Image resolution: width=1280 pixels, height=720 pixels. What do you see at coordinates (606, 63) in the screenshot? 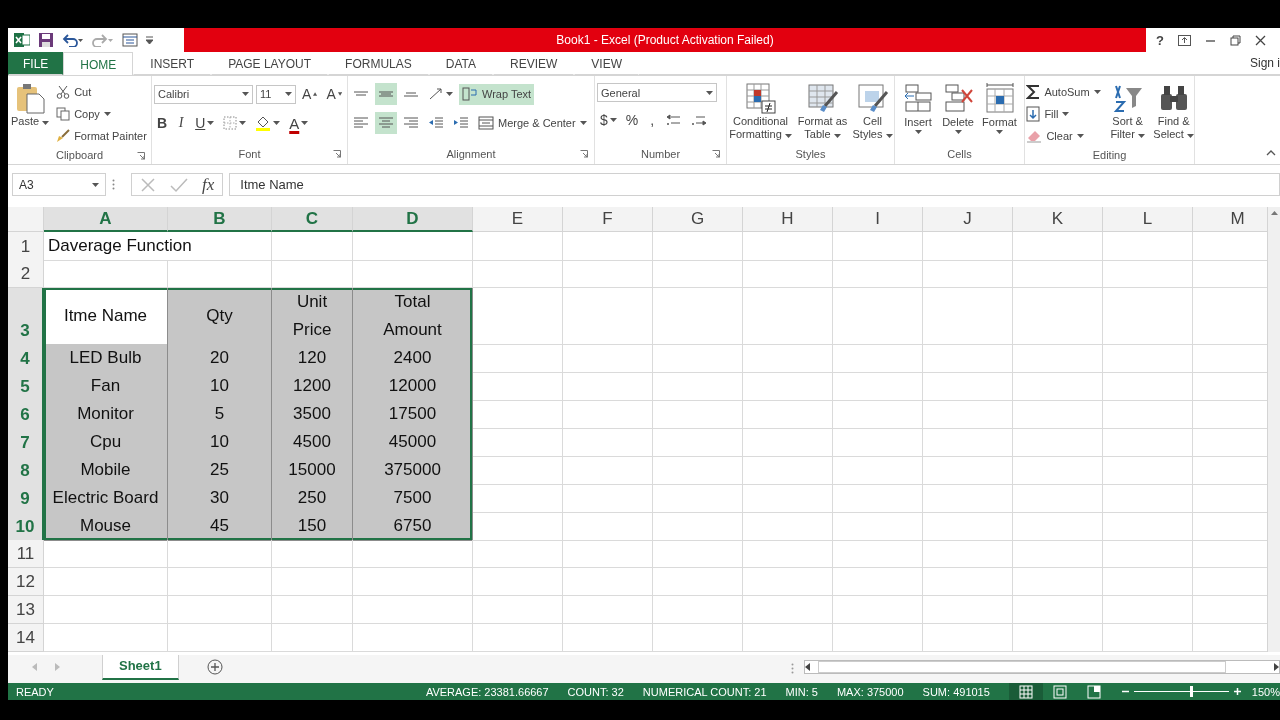
I see `ribbon-tab: VIEW` at bounding box center [606, 63].